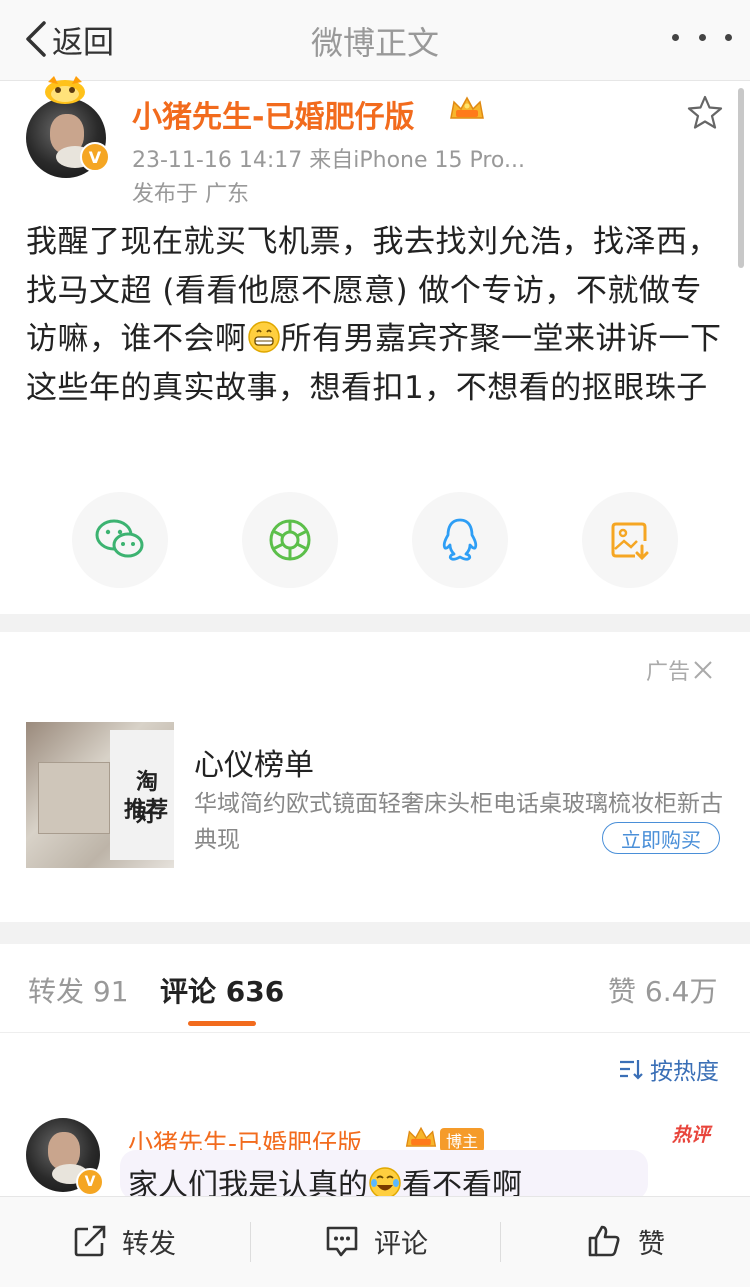 The width and height of the screenshot is (750, 1287). Describe the element at coordinates (374, 43) in the screenshot. I see `page-title: 微博正文` at that location.